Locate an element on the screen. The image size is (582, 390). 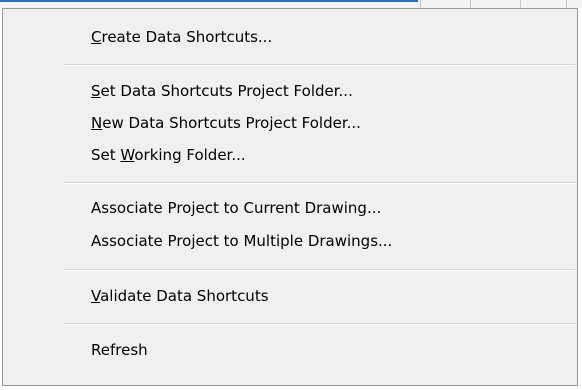
accelerator-key: N is located at coordinates (97, 123).